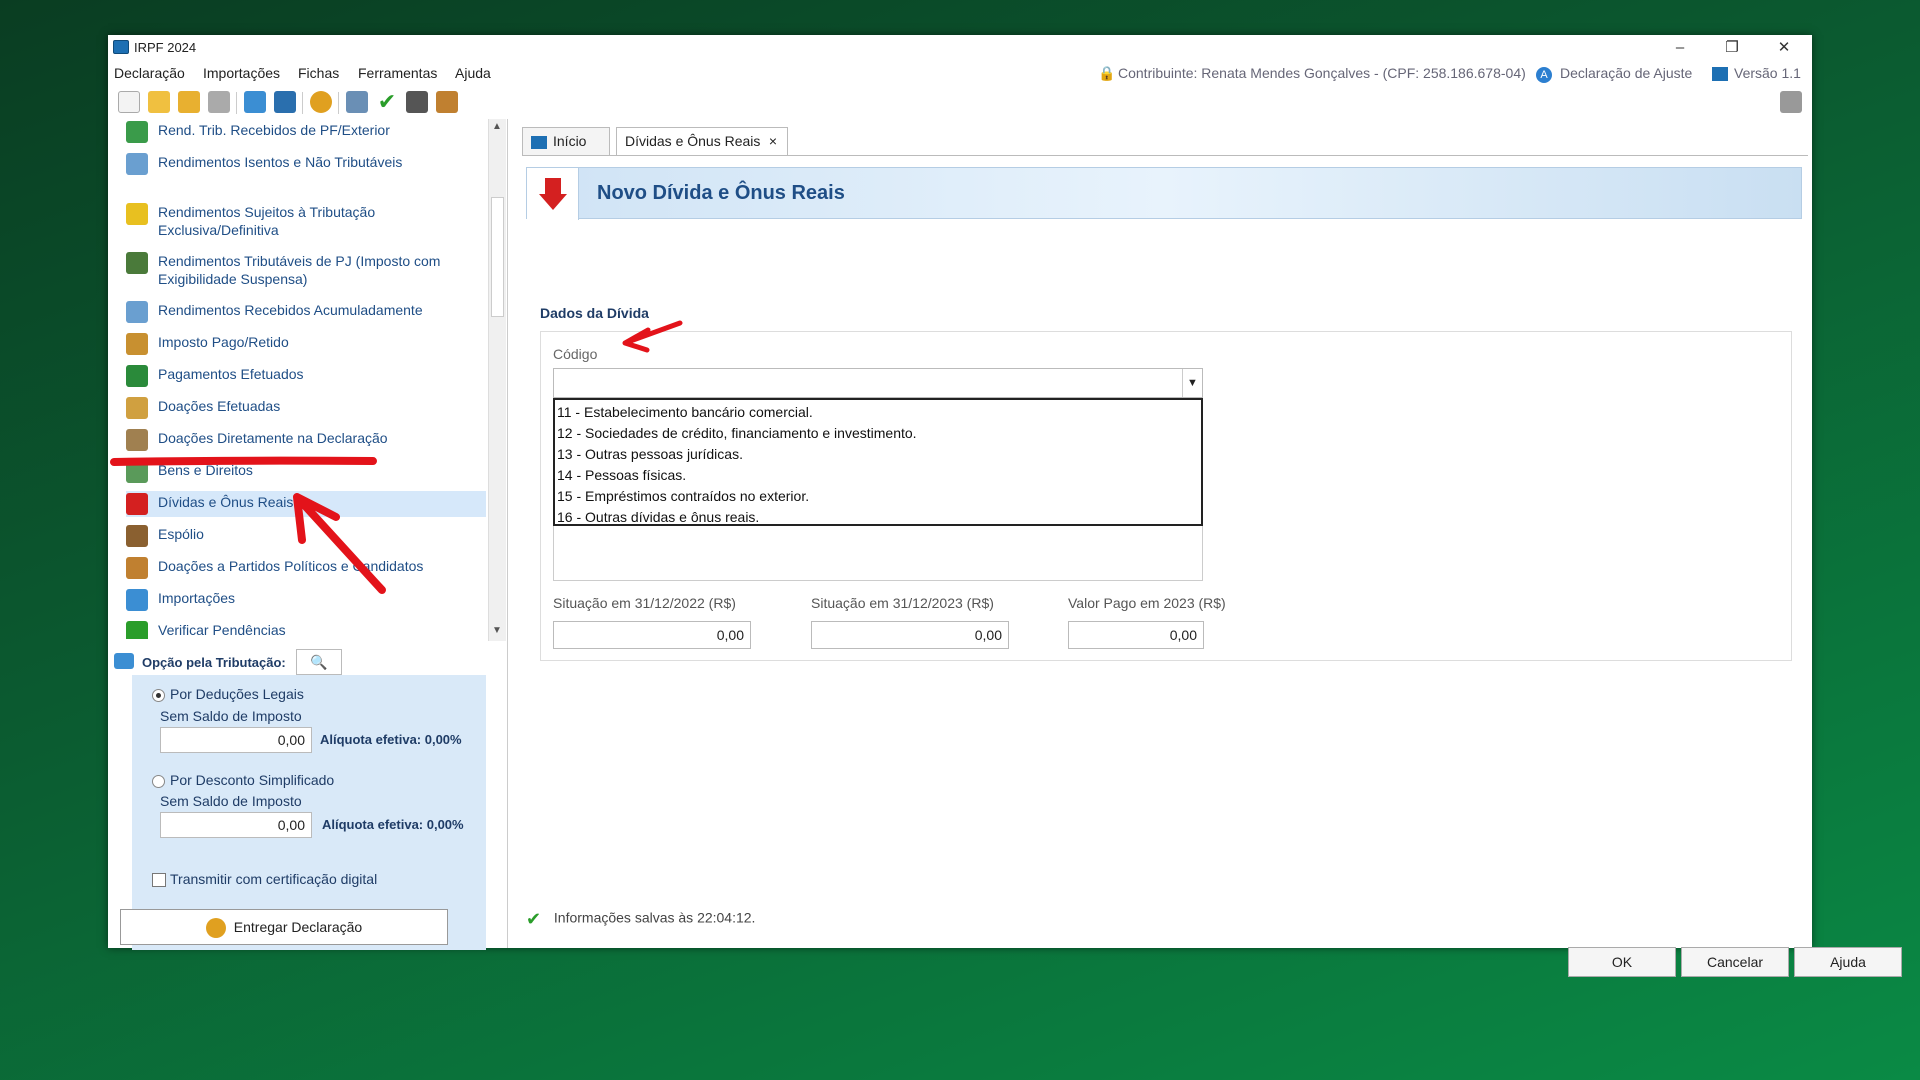 The image size is (1920, 1080). Describe the element at coordinates (285, 102) in the screenshot. I see `export-icon` at that location.